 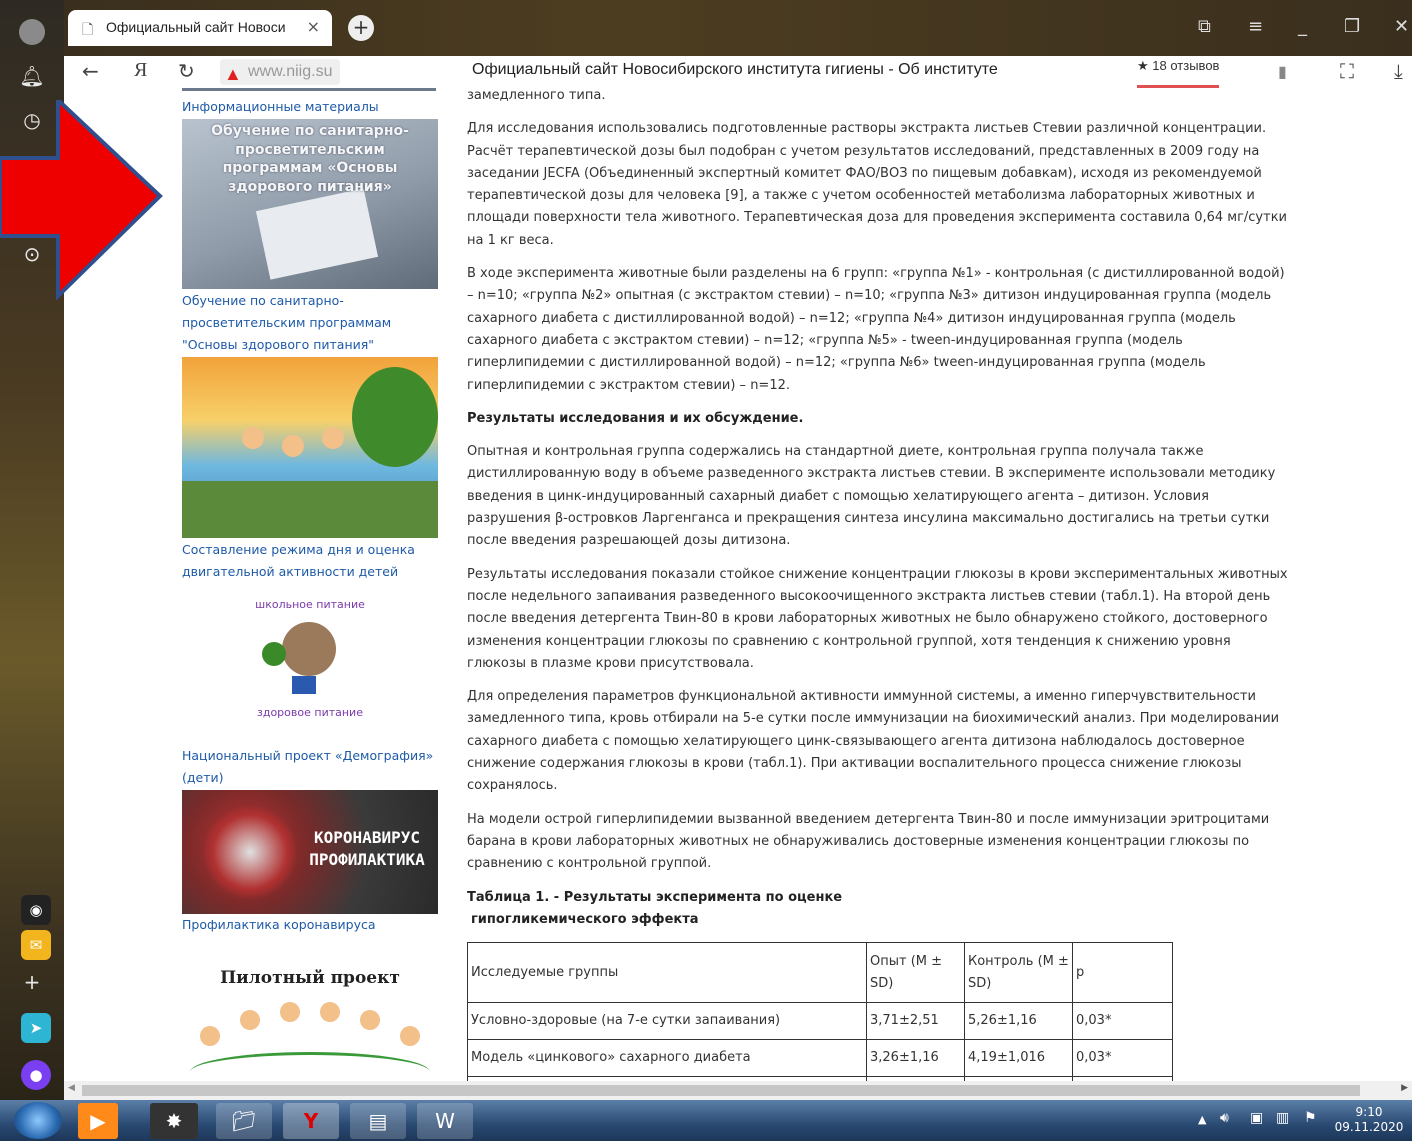 I want to click on logo-bottom-text: здоровое питание, so click(x=310, y=712).